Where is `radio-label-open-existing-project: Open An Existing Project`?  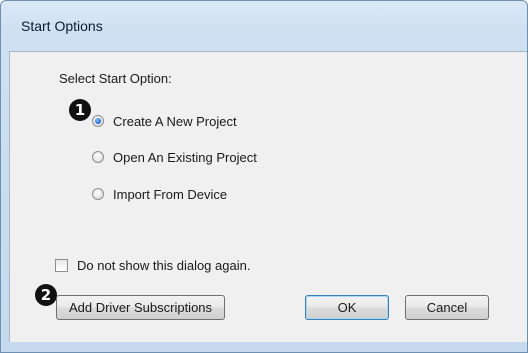
radio-label-open-existing-project: Open An Existing Project is located at coordinates (185, 157).